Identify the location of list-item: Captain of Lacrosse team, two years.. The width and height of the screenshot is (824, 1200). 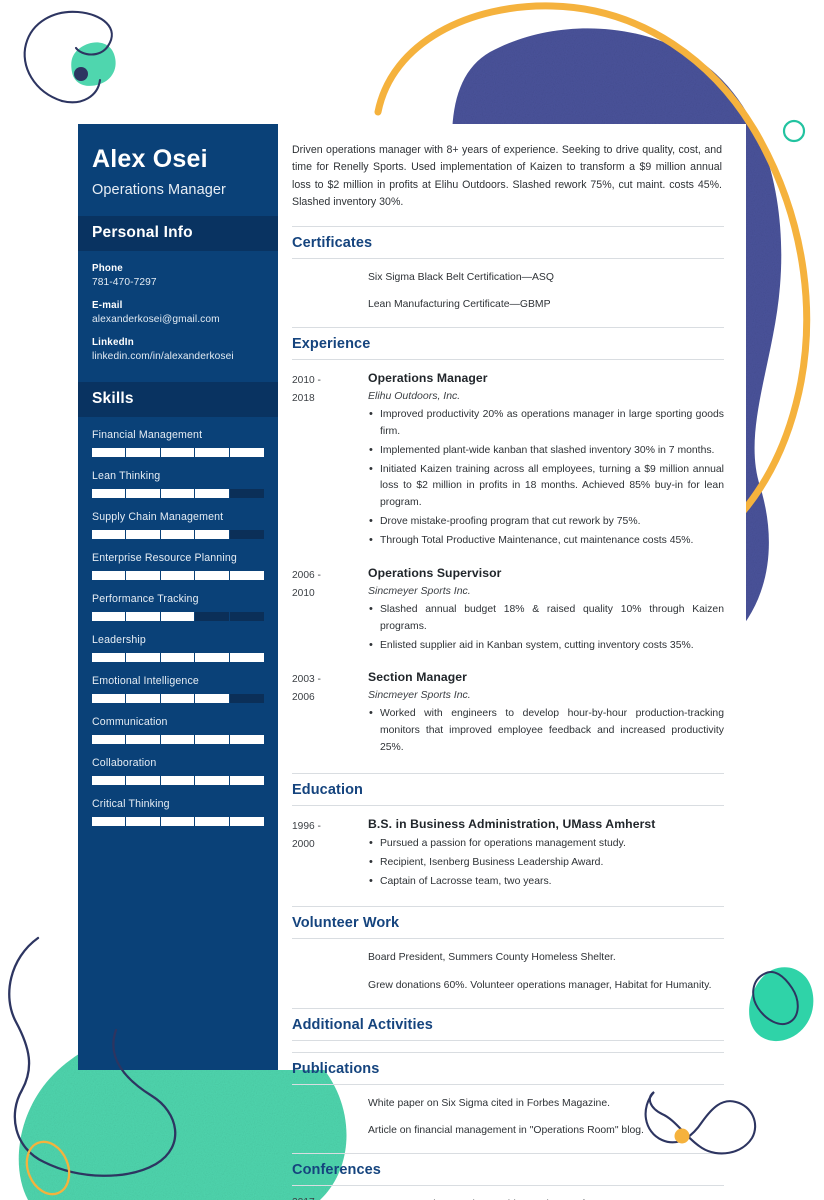
(546, 882).